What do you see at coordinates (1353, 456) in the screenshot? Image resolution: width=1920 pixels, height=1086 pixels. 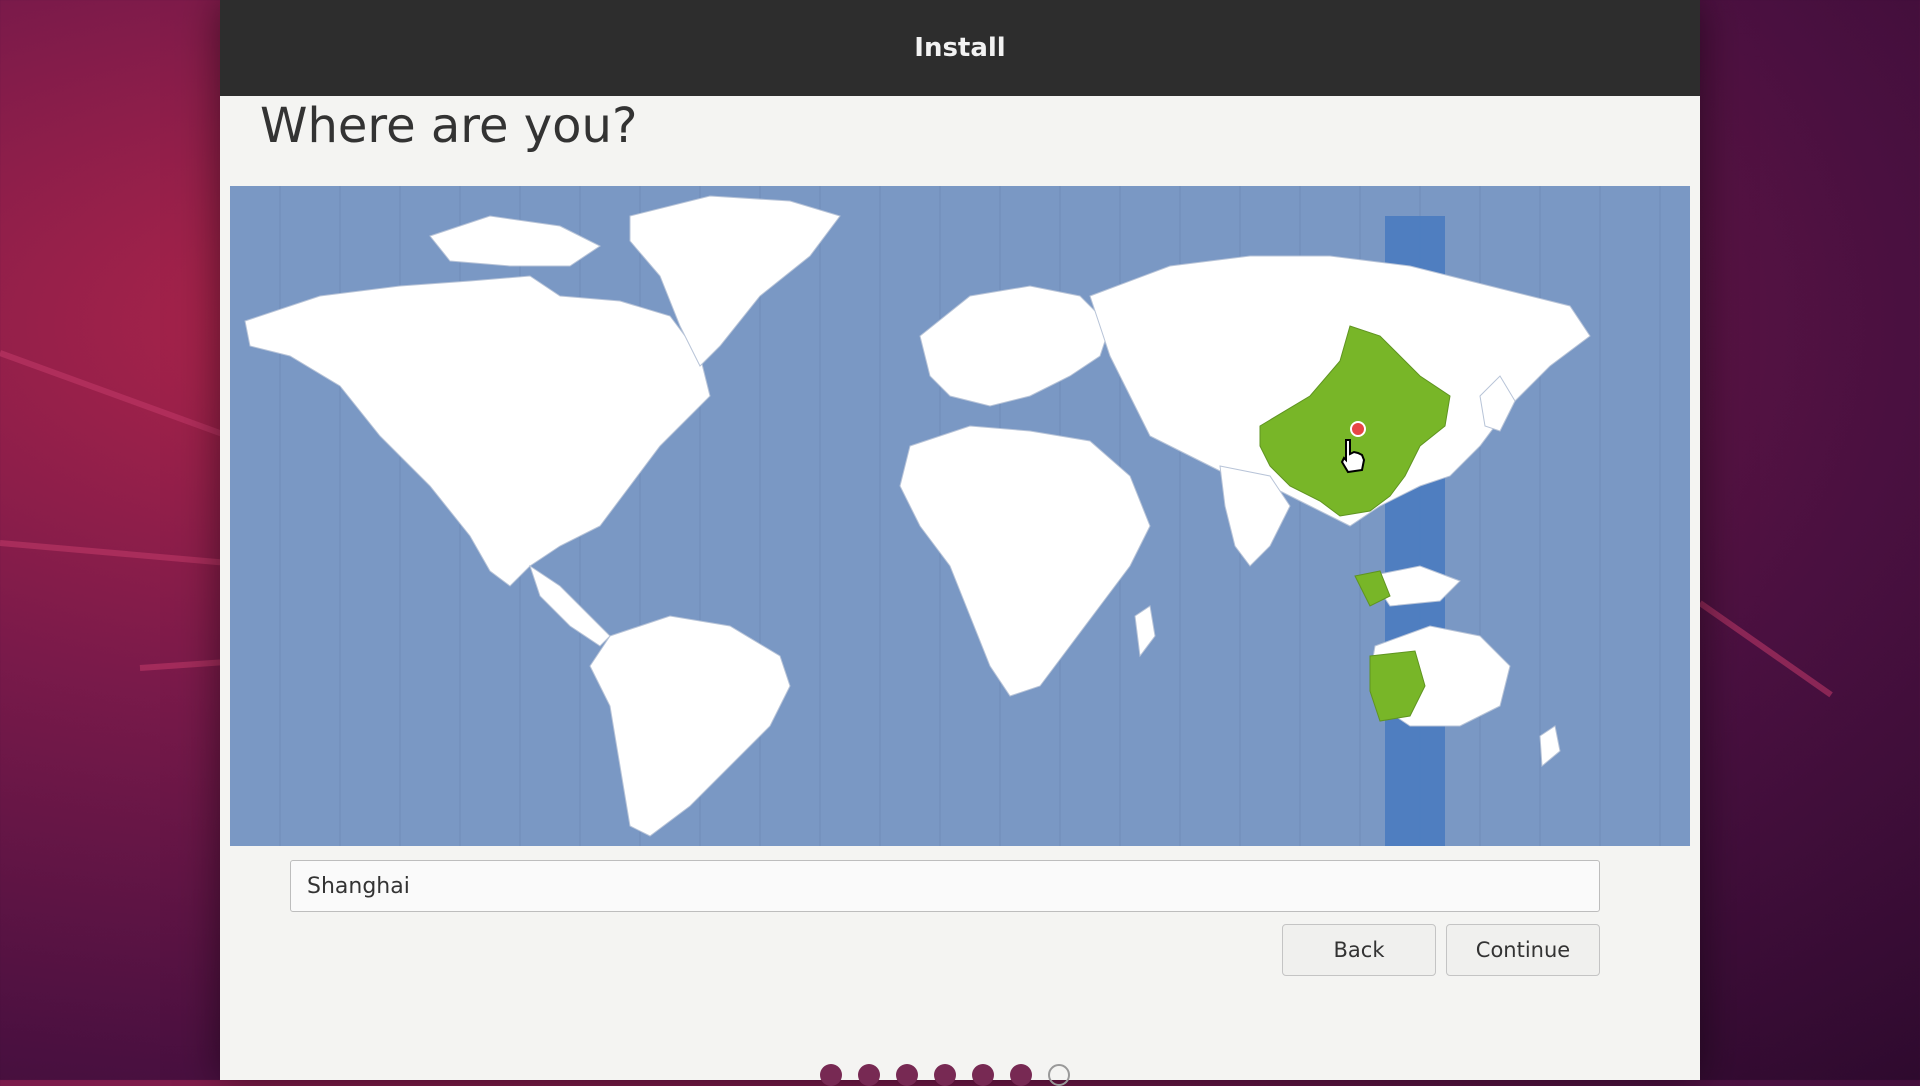 I see `pointer-hand-cursor-icon` at bounding box center [1353, 456].